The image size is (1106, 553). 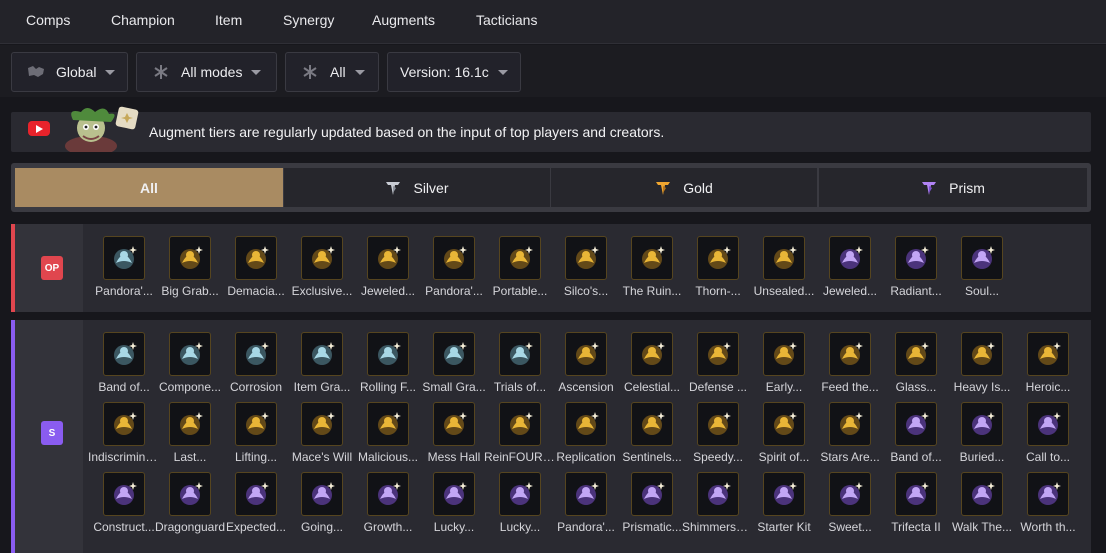 I want to click on nav-augments: Augments, so click(x=403, y=20).